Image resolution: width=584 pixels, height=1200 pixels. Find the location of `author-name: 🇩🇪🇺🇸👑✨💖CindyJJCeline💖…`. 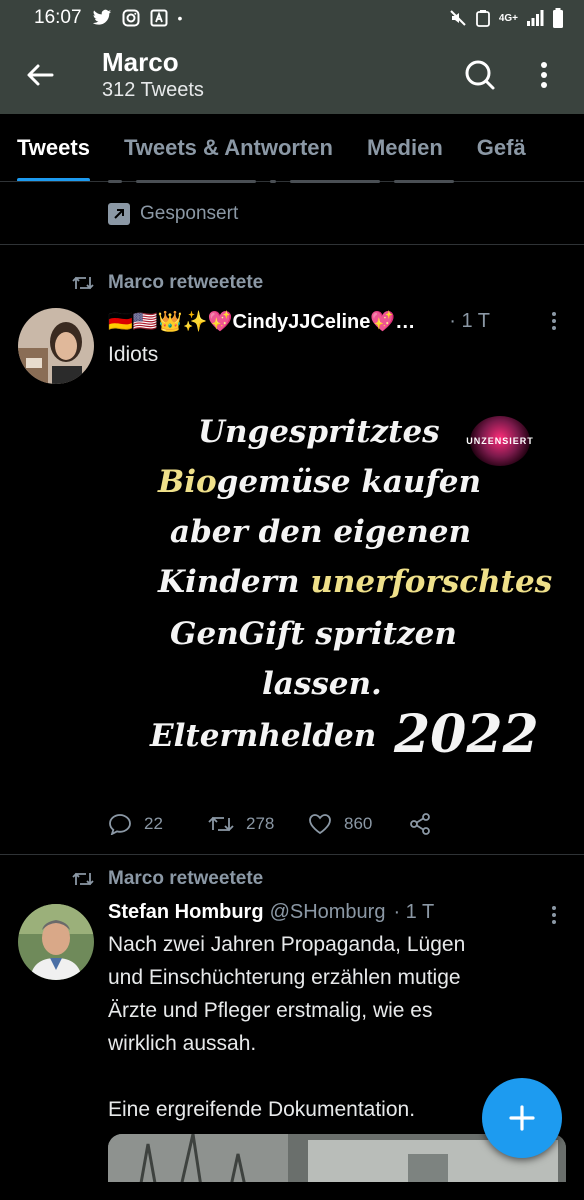

author-name: 🇩🇪🇺🇸👑✨💖CindyJJCeline💖… is located at coordinates (261, 321).